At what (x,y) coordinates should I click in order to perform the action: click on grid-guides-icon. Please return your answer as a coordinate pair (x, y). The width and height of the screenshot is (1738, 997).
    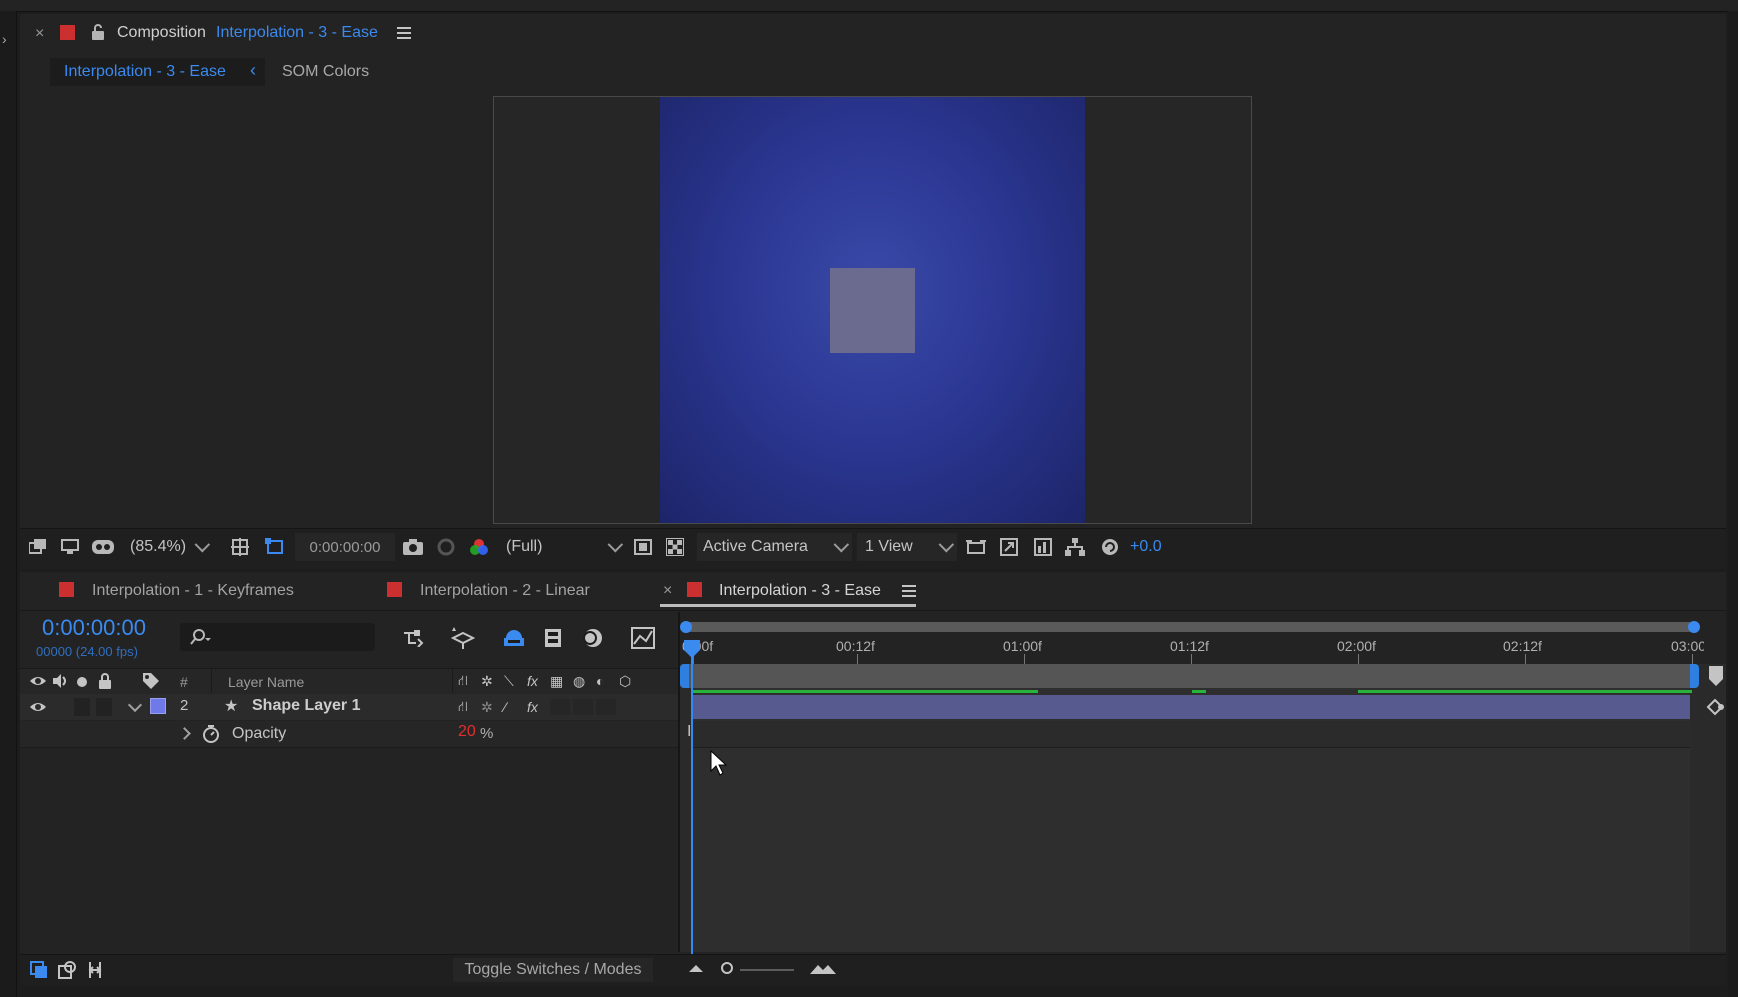
    Looking at the image, I should click on (240, 547).